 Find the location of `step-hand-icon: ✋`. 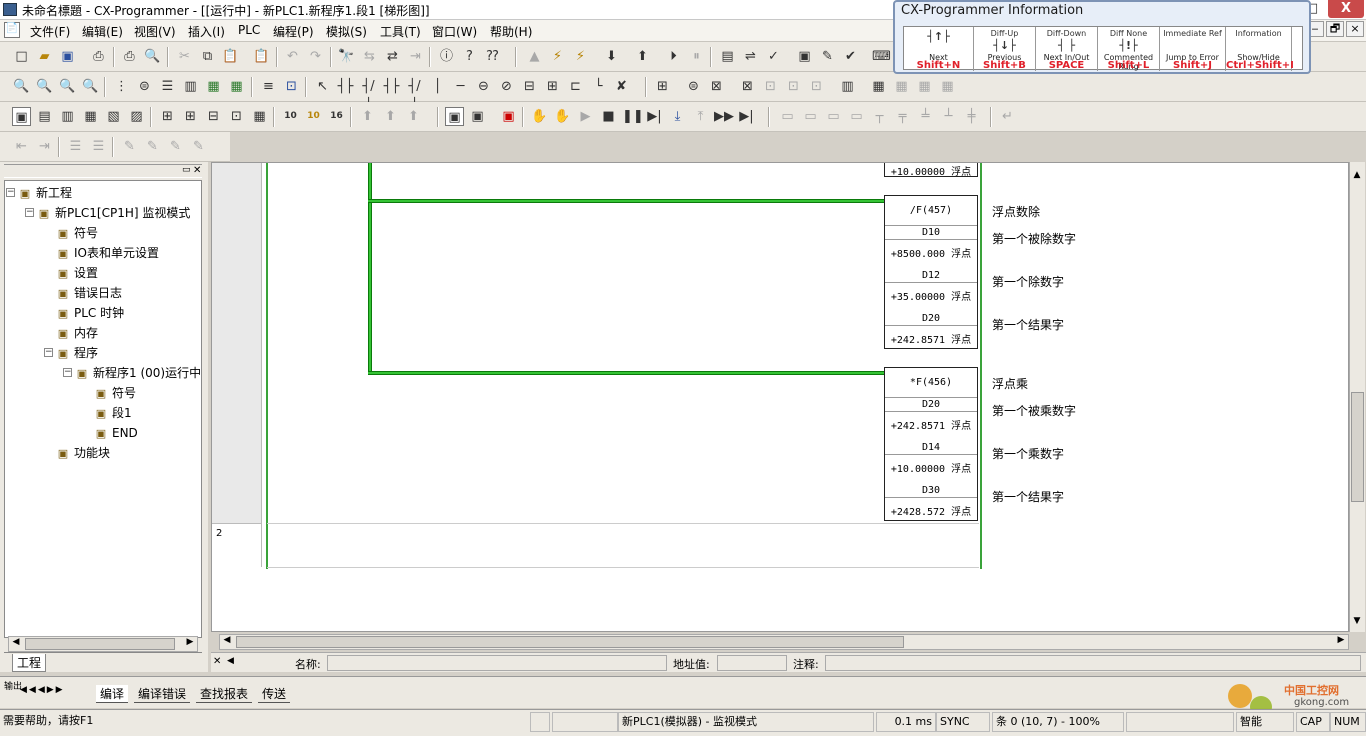

step-hand-icon: ✋ is located at coordinates (539, 116).